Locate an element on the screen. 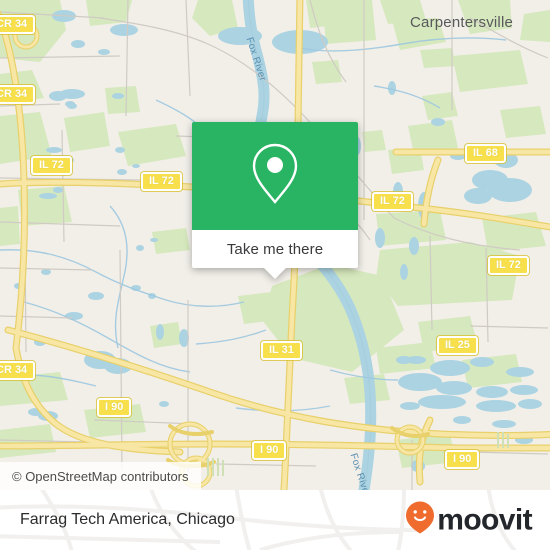  location-pin-icon is located at coordinates (275, 176).